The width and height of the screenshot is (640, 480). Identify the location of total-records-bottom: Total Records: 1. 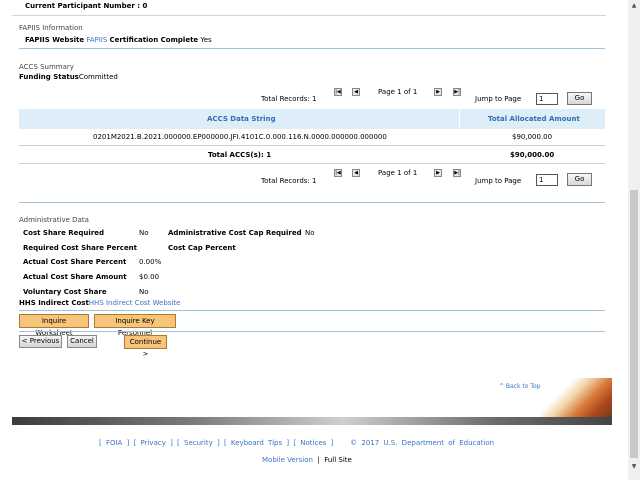
(288, 181).